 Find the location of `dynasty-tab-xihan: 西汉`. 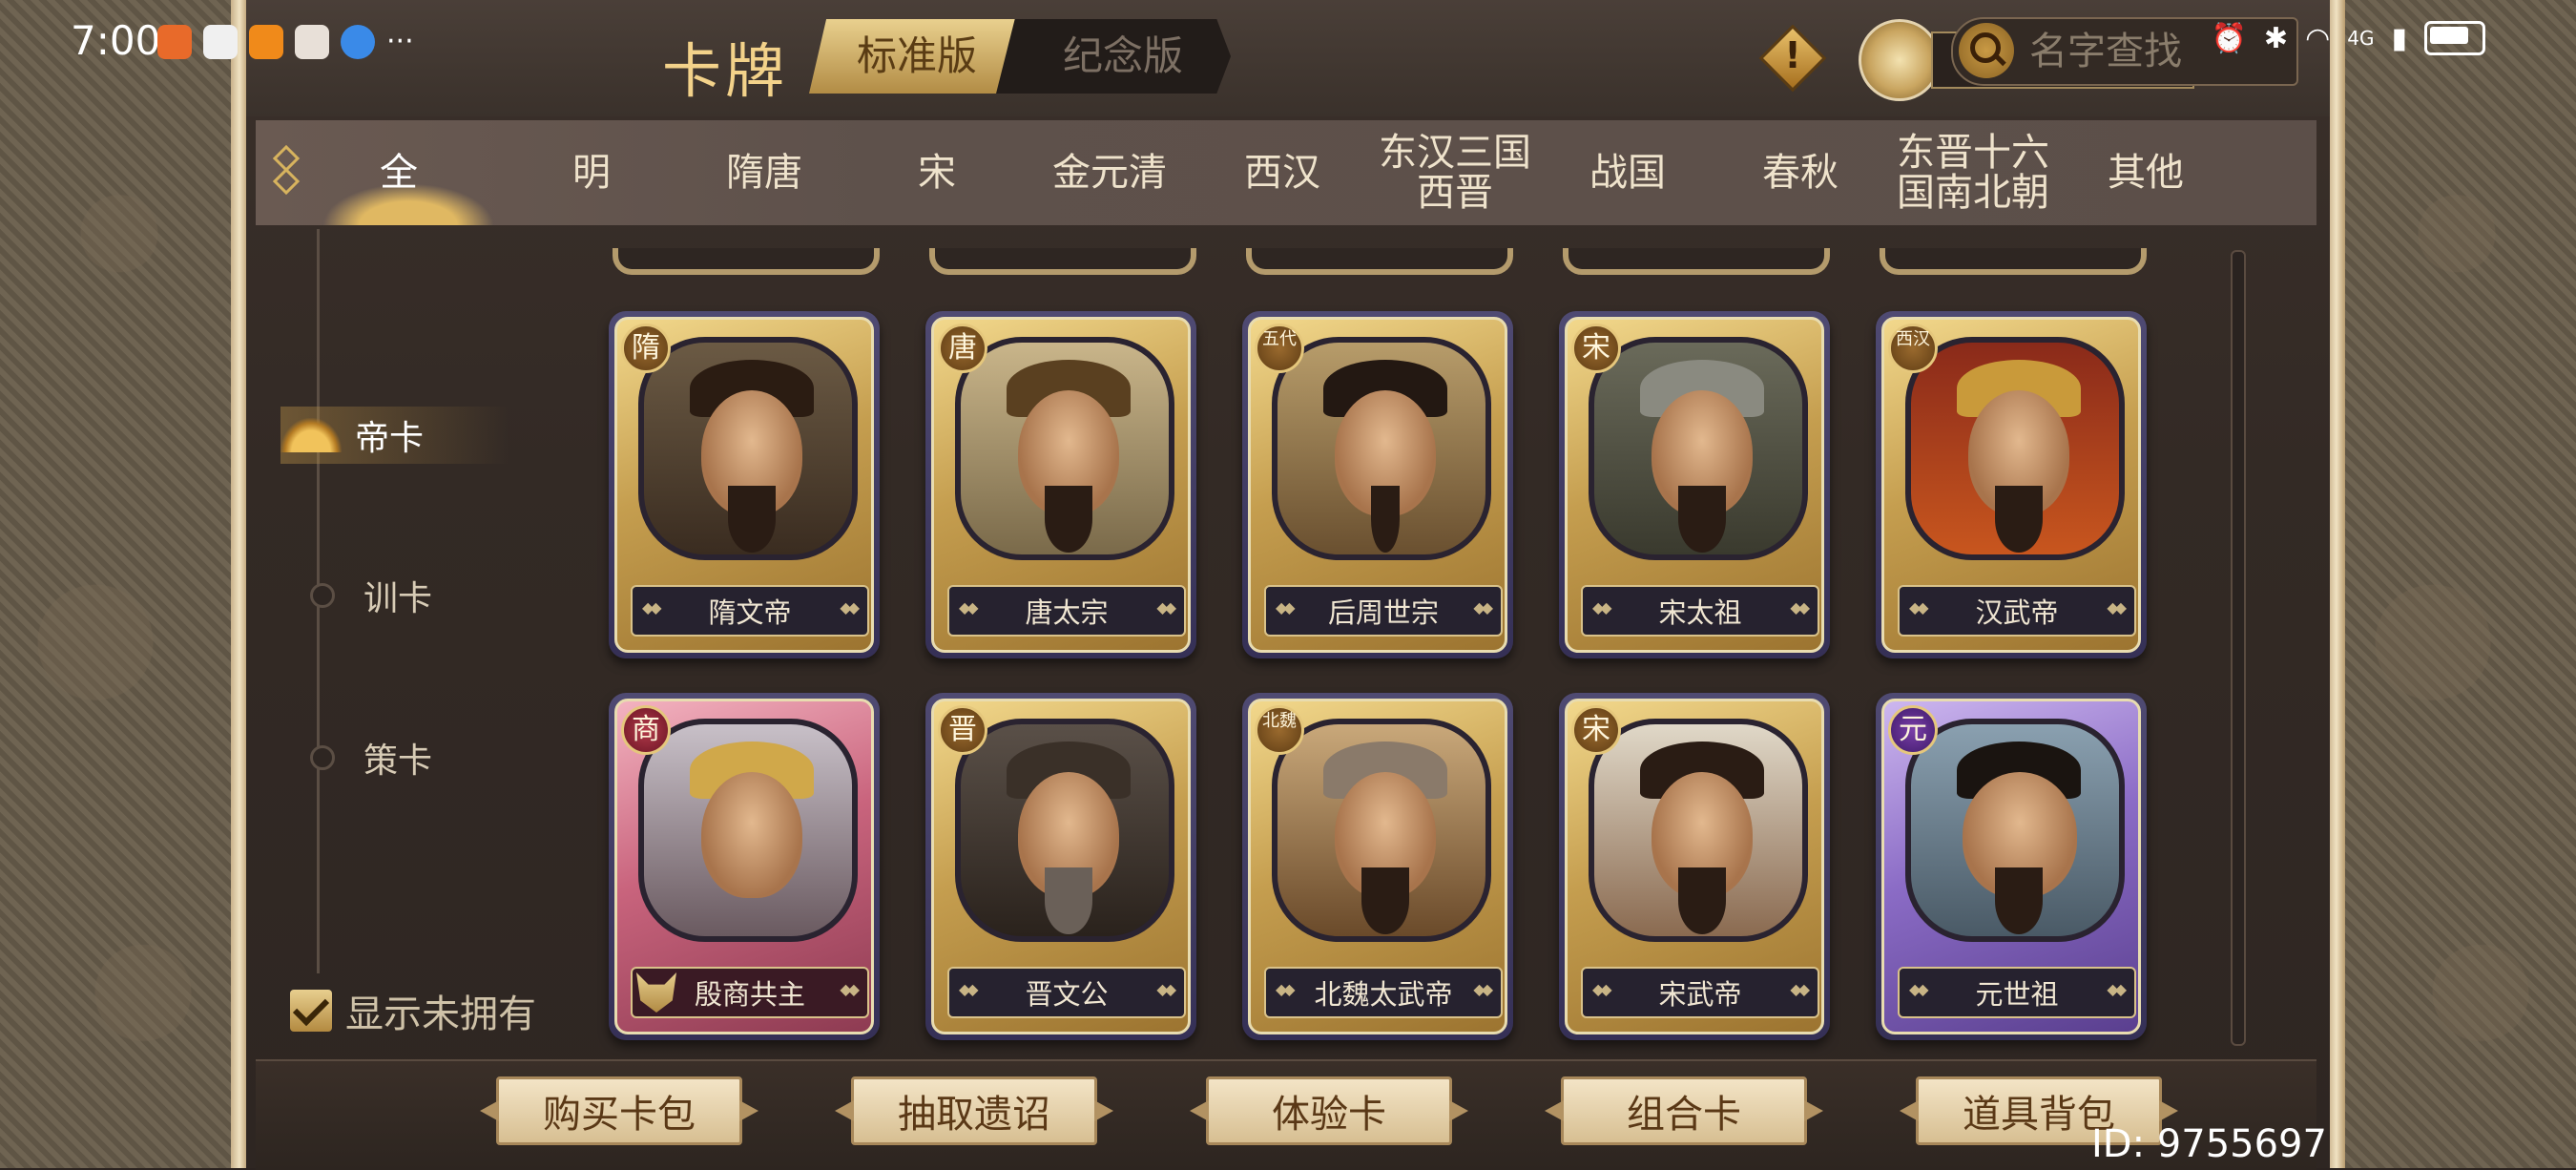

dynasty-tab-xihan: 西汉 is located at coordinates (1282, 172).